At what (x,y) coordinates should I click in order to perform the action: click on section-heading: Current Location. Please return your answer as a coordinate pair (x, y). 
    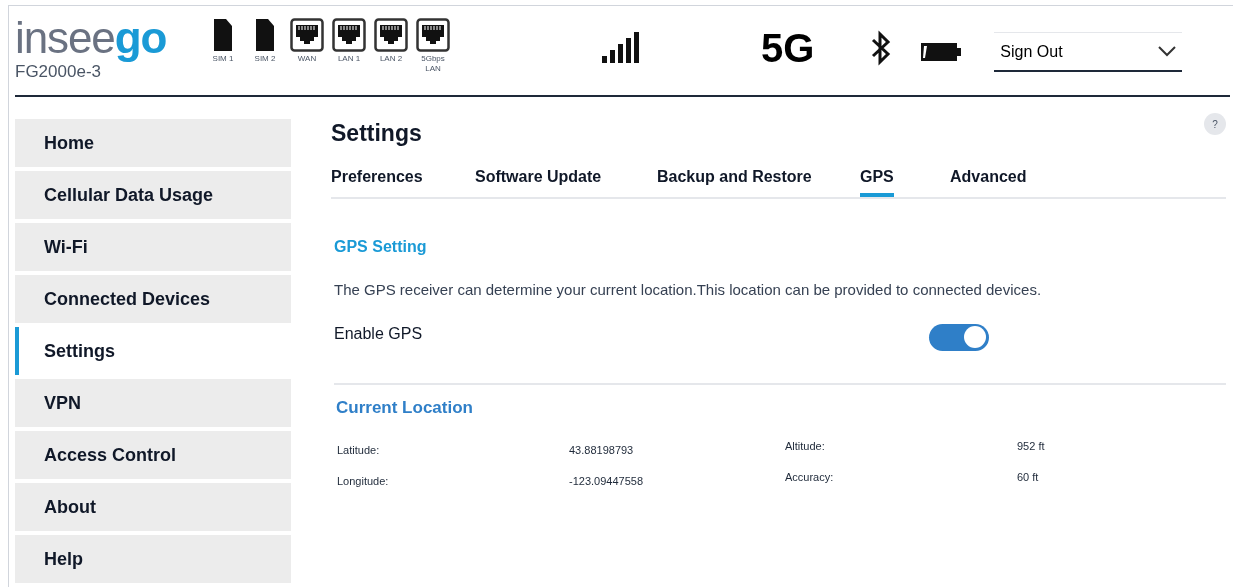
    Looking at the image, I should click on (405, 407).